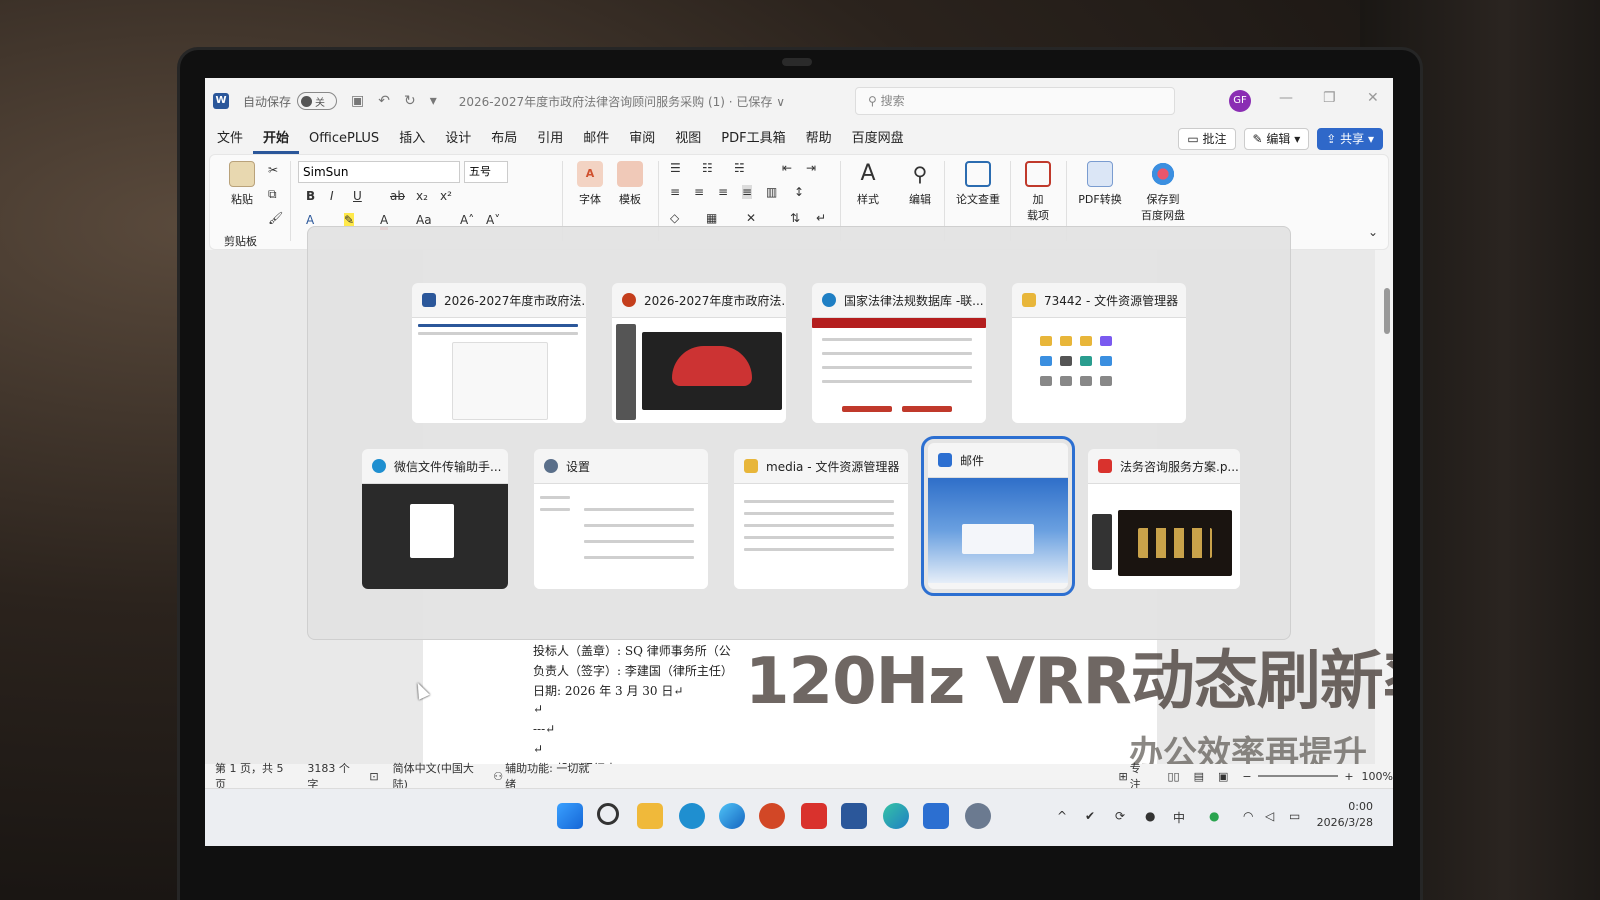 This screenshot has width=1600, height=900. What do you see at coordinates (799, 192) in the screenshot?
I see `line-spacing-icon: ↕` at bounding box center [799, 192].